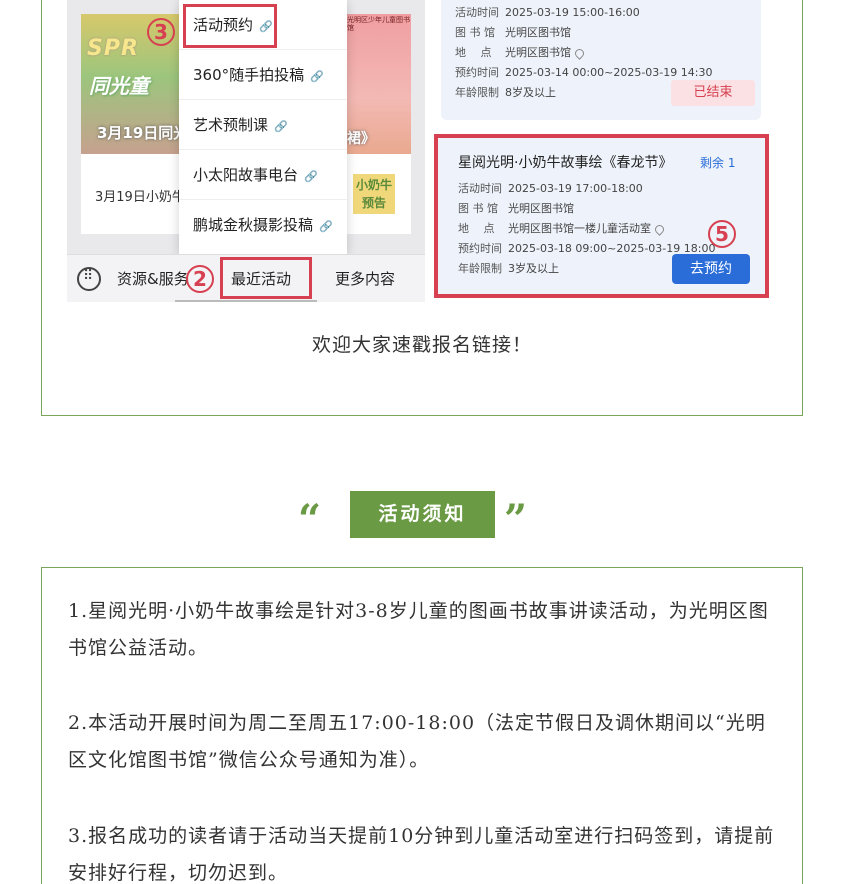 The image size is (844, 884). Describe the element at coordinates (246, 301) in the screenshot. I see `tab-underline` at that location.